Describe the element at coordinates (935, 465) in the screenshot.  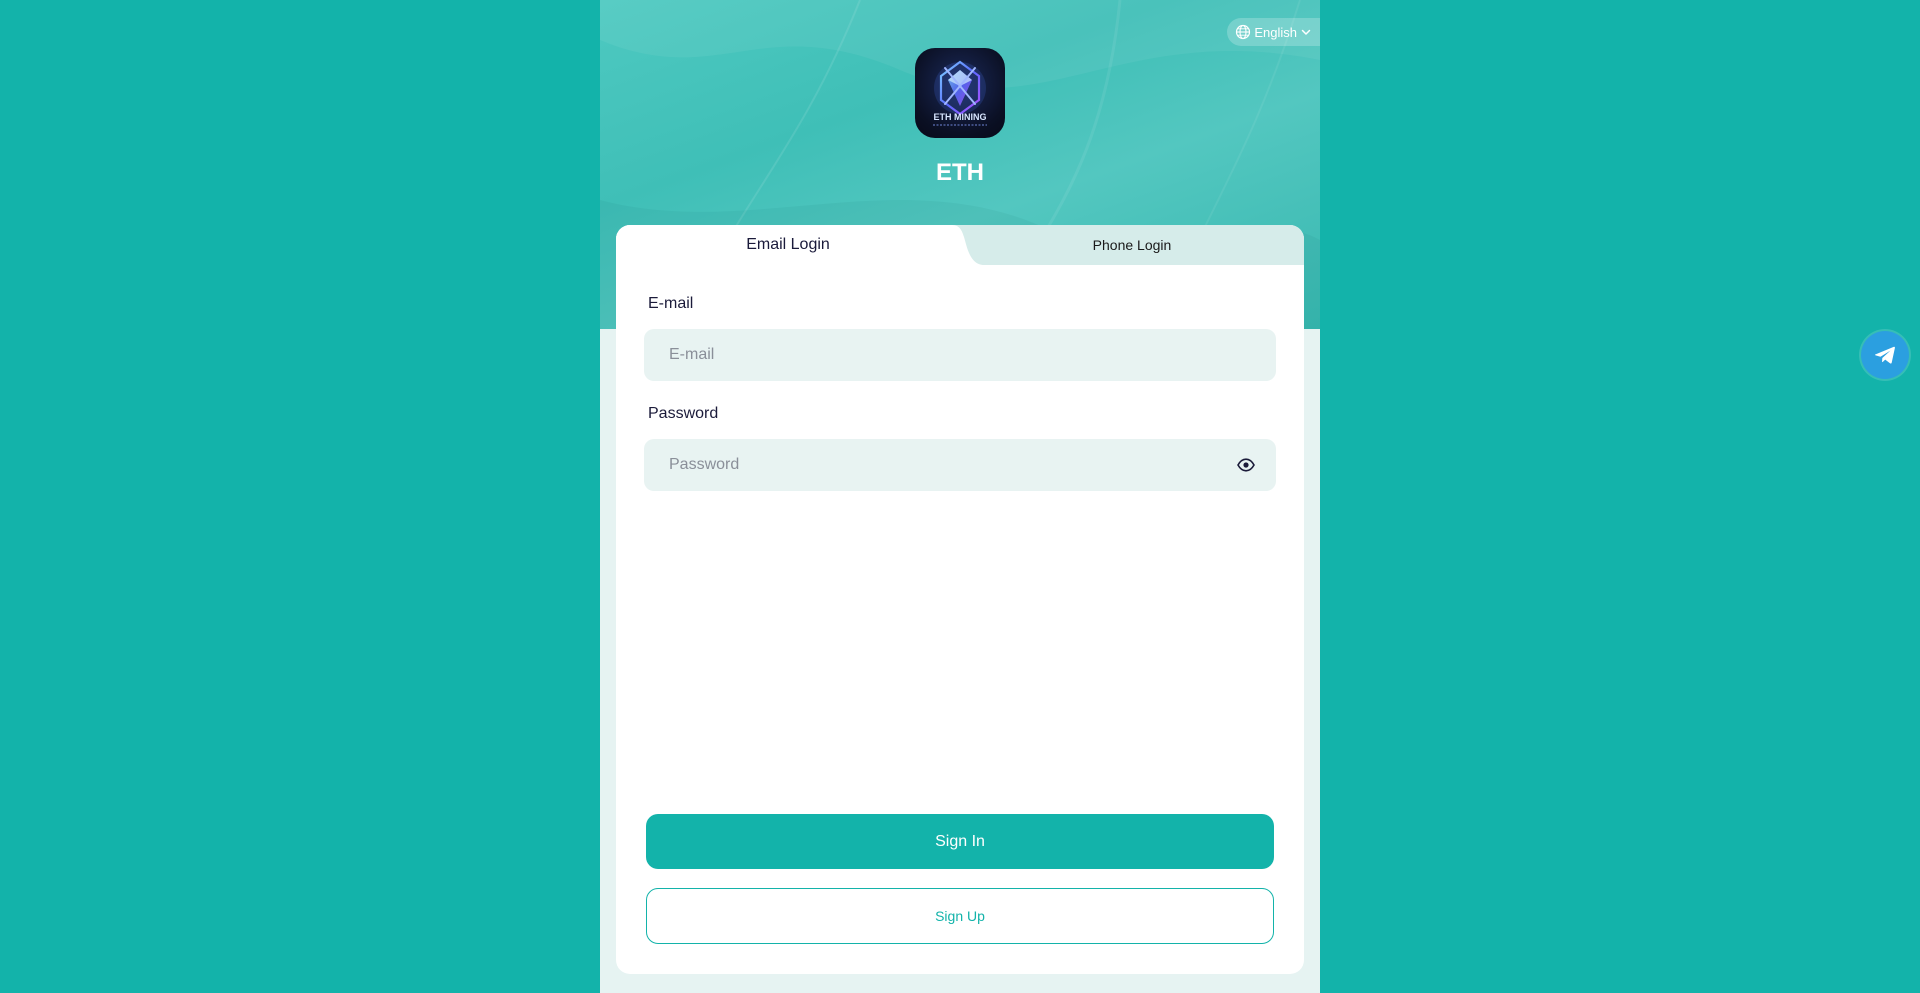
I see `password-field` at that location.